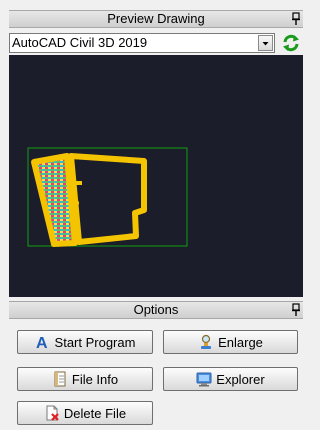  I want to click on refresh-icon, so click(291, 43).